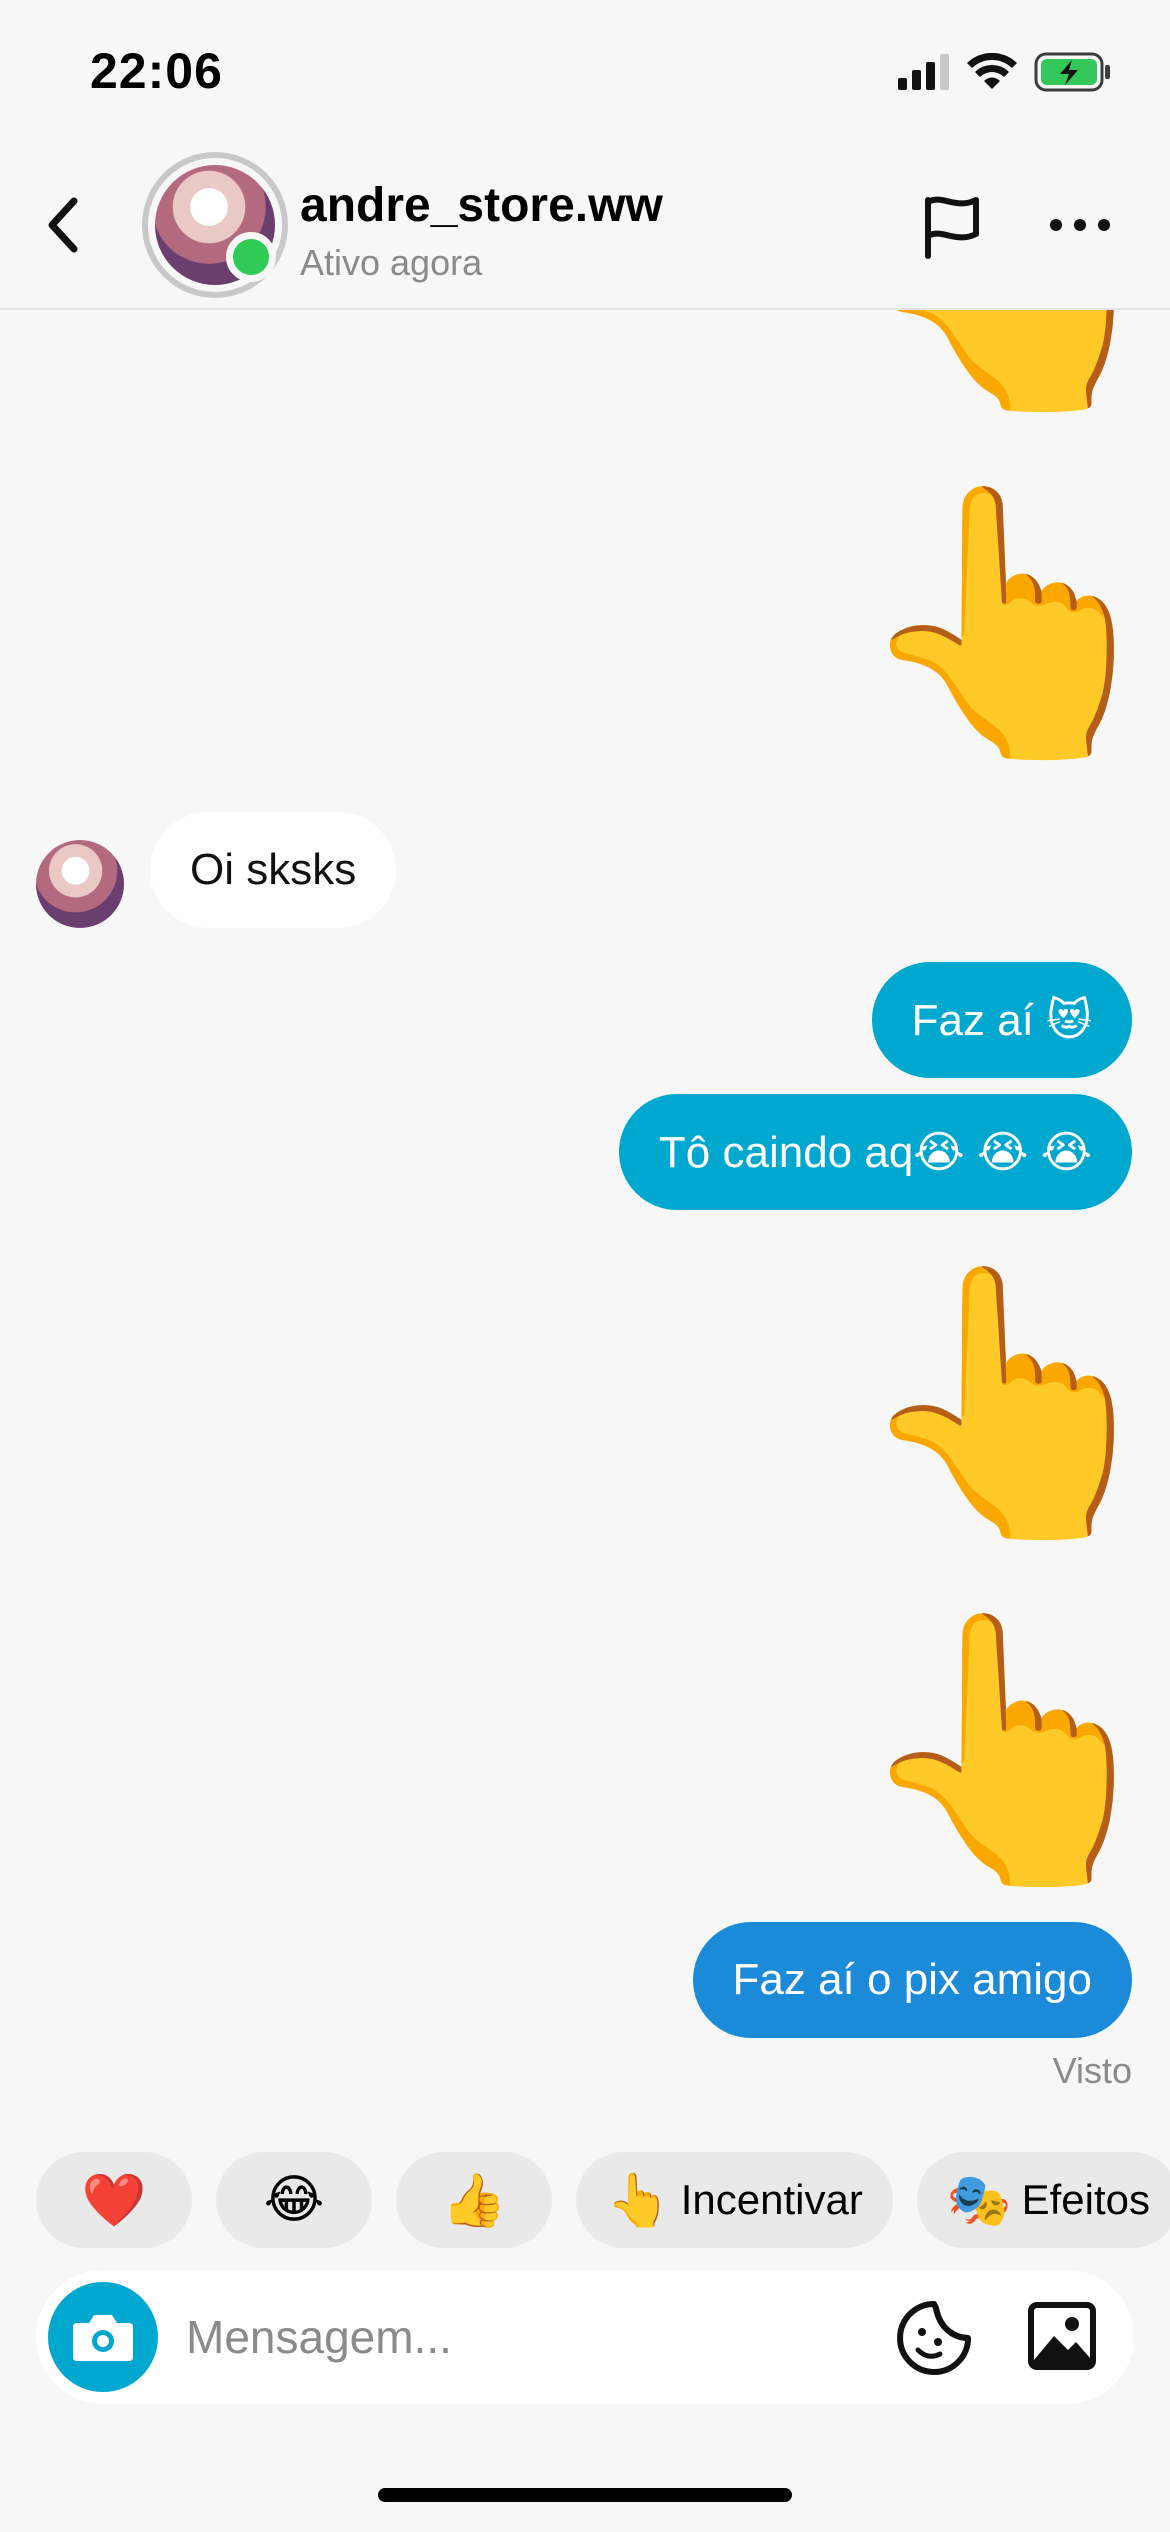  Describe the element at coordinates (875, 1152) in the screenshot. I see `outgoing-message: Tô caindo aq😭 😭 😭` at that location.